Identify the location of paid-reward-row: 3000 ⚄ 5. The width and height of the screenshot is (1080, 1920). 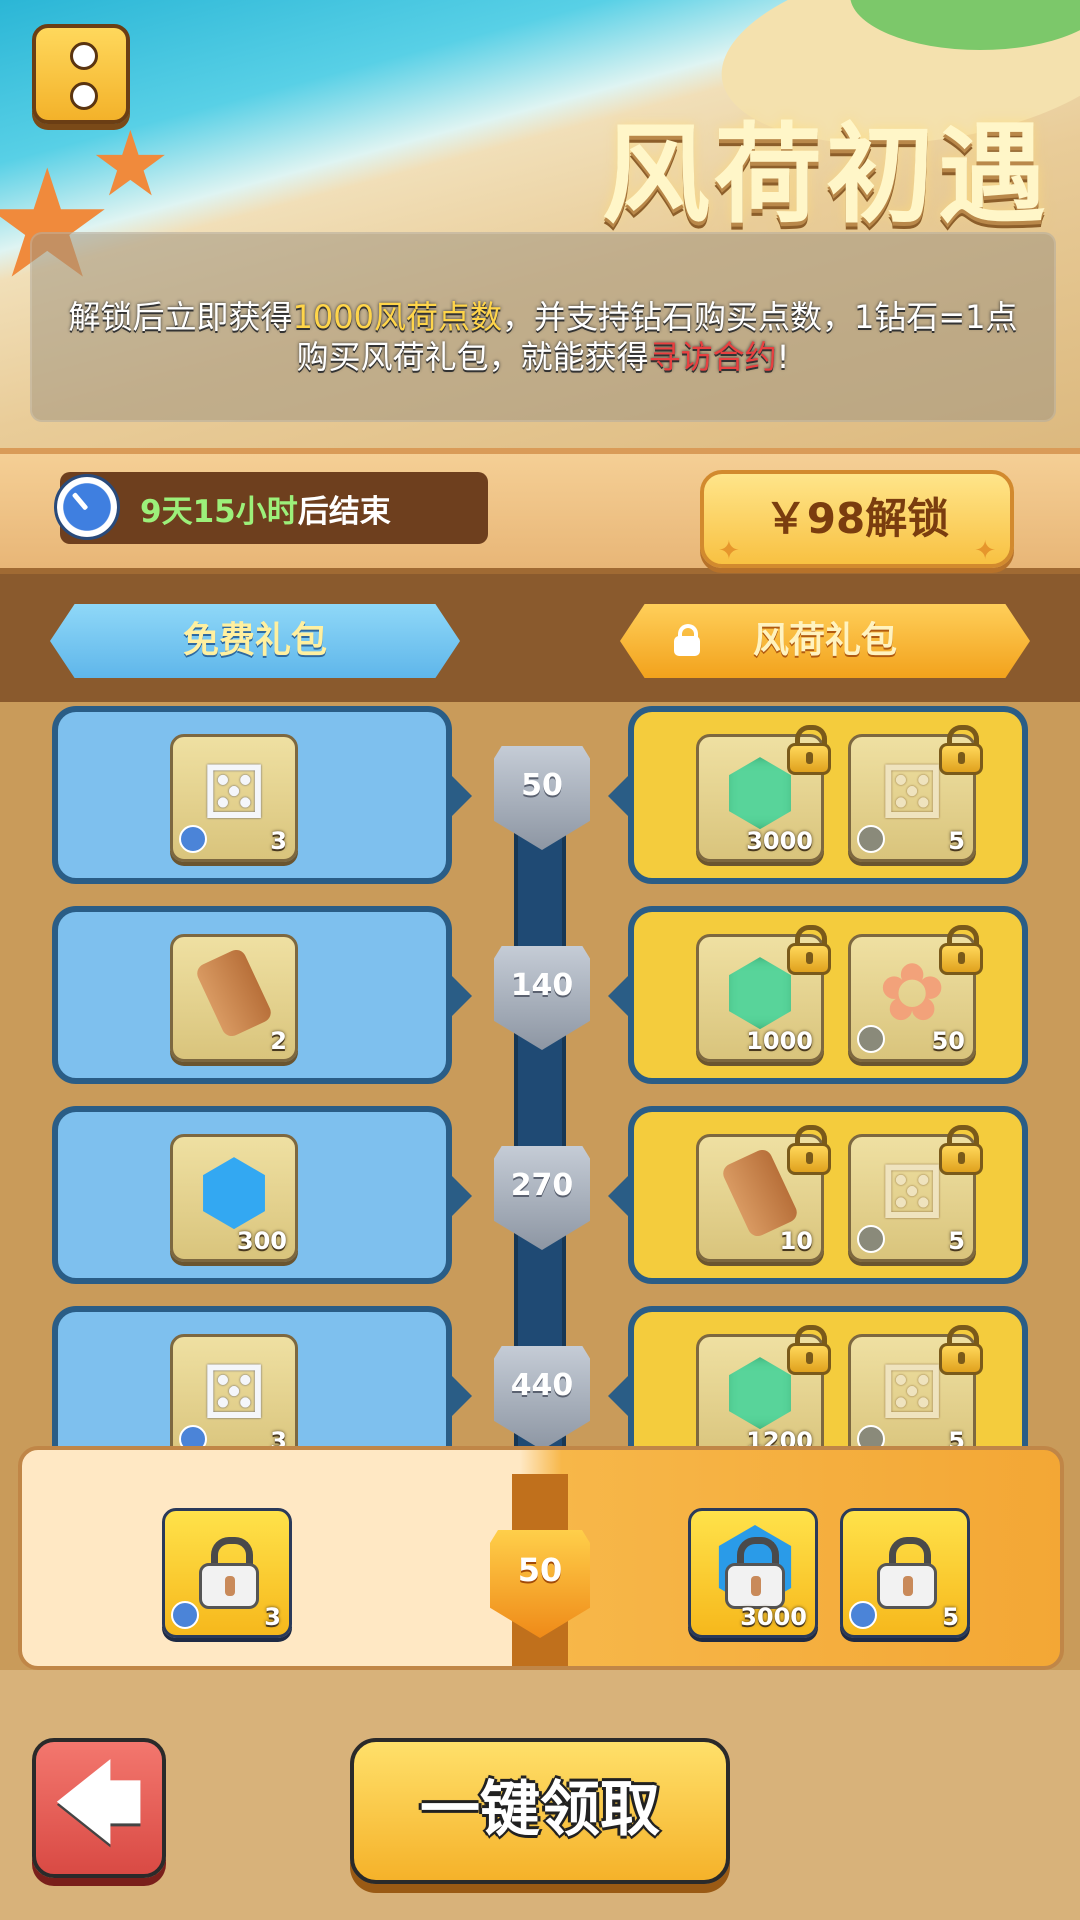
(818, 795).